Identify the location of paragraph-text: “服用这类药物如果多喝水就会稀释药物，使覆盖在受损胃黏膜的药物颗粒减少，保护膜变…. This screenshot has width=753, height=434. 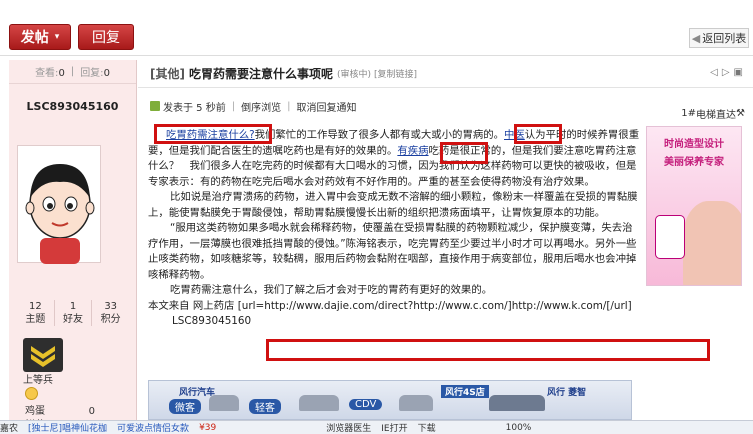
(392, 251).